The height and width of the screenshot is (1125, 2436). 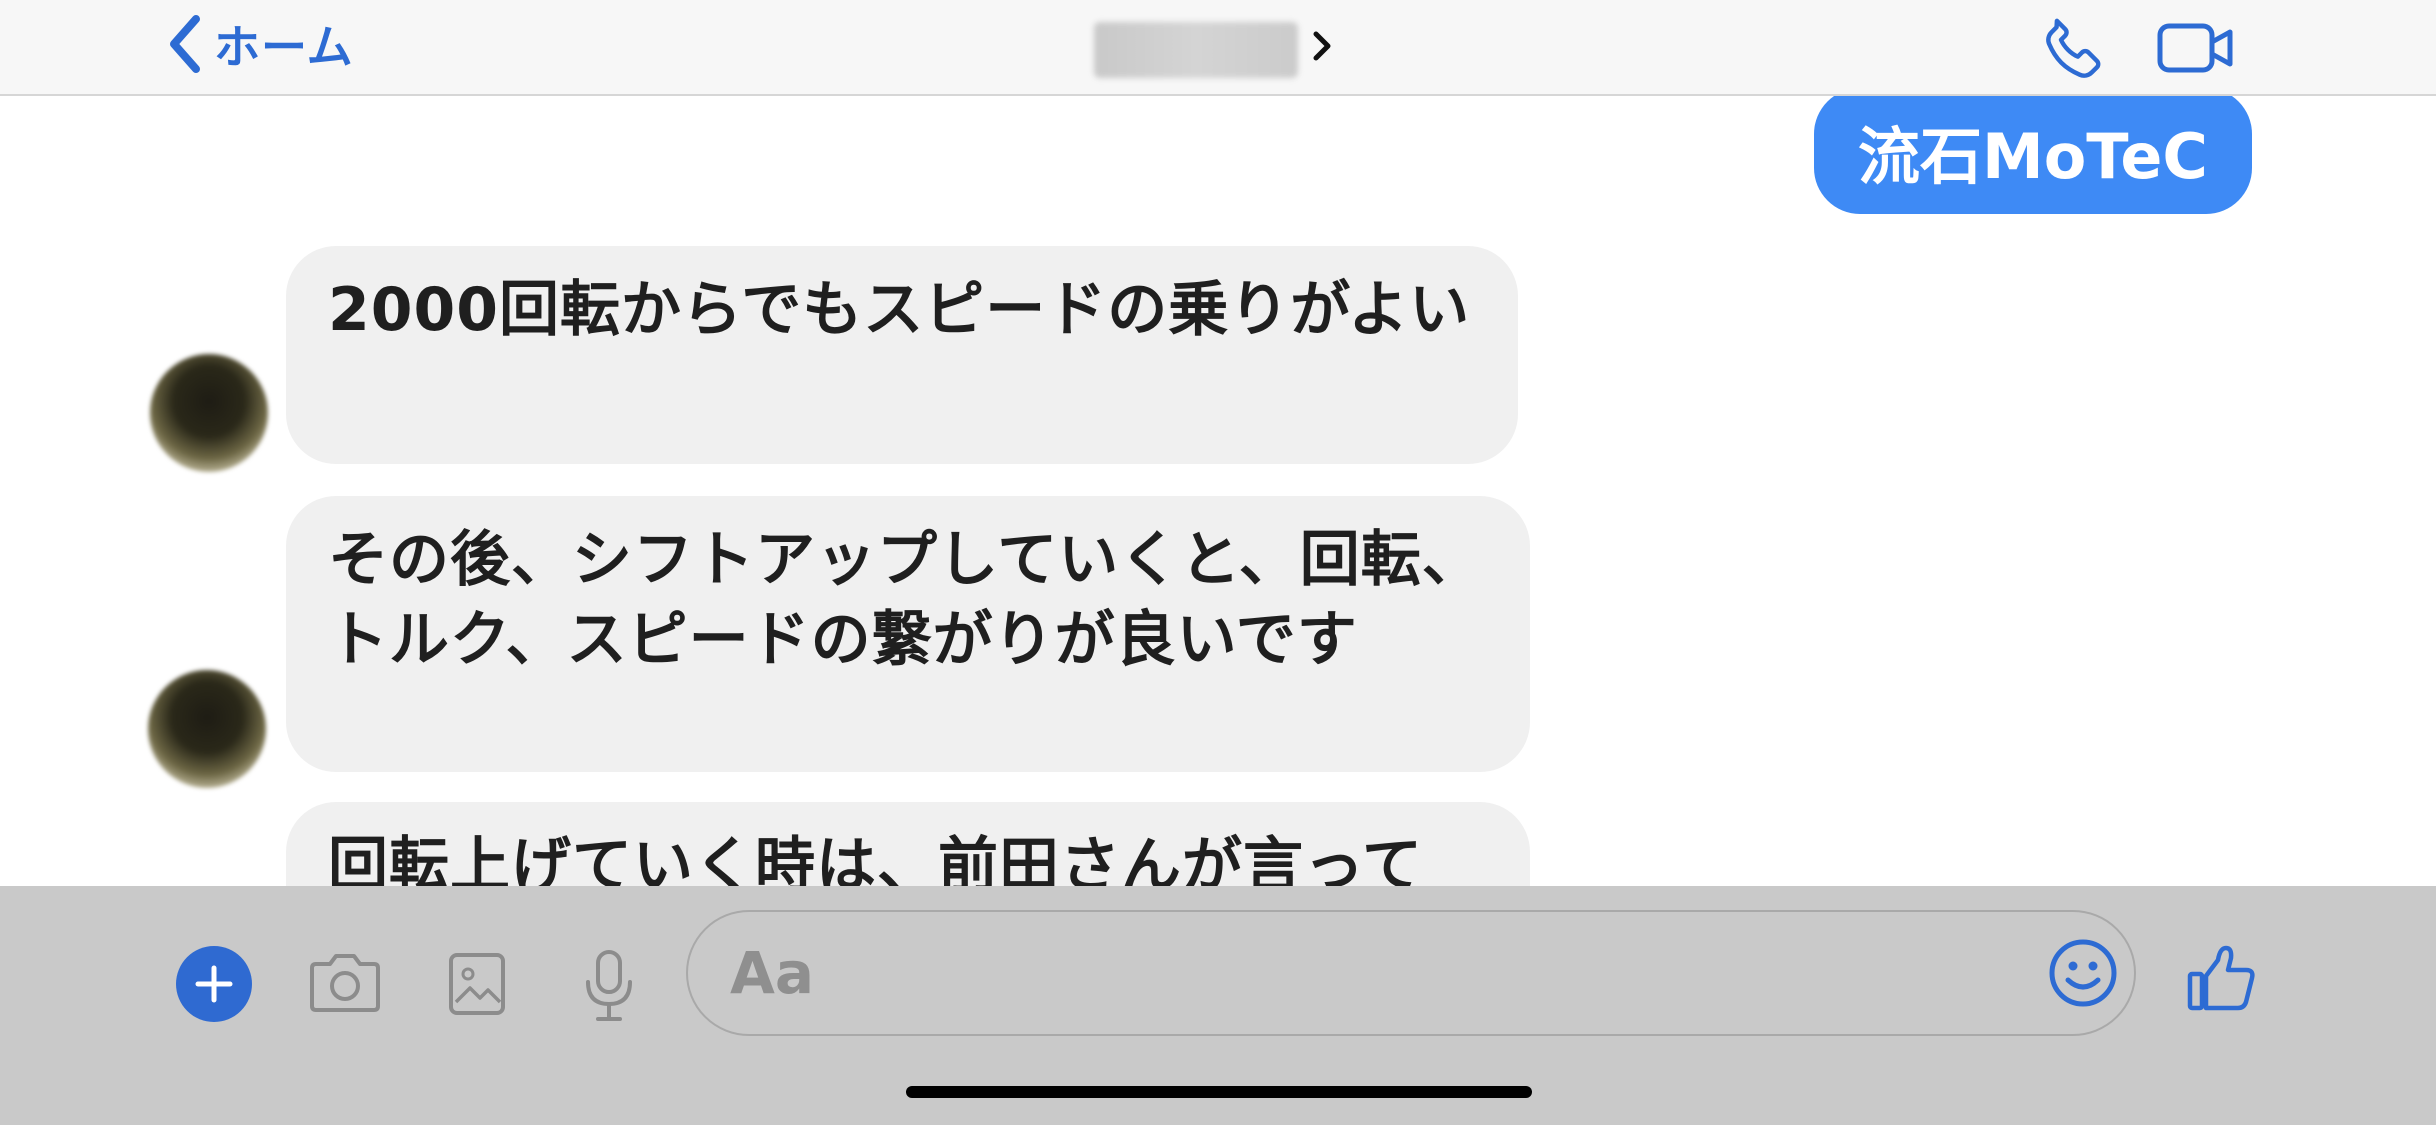 I want to click on incoming-message: 回転上げていく時は、前田さんが言って, so click(x=908, y=844).